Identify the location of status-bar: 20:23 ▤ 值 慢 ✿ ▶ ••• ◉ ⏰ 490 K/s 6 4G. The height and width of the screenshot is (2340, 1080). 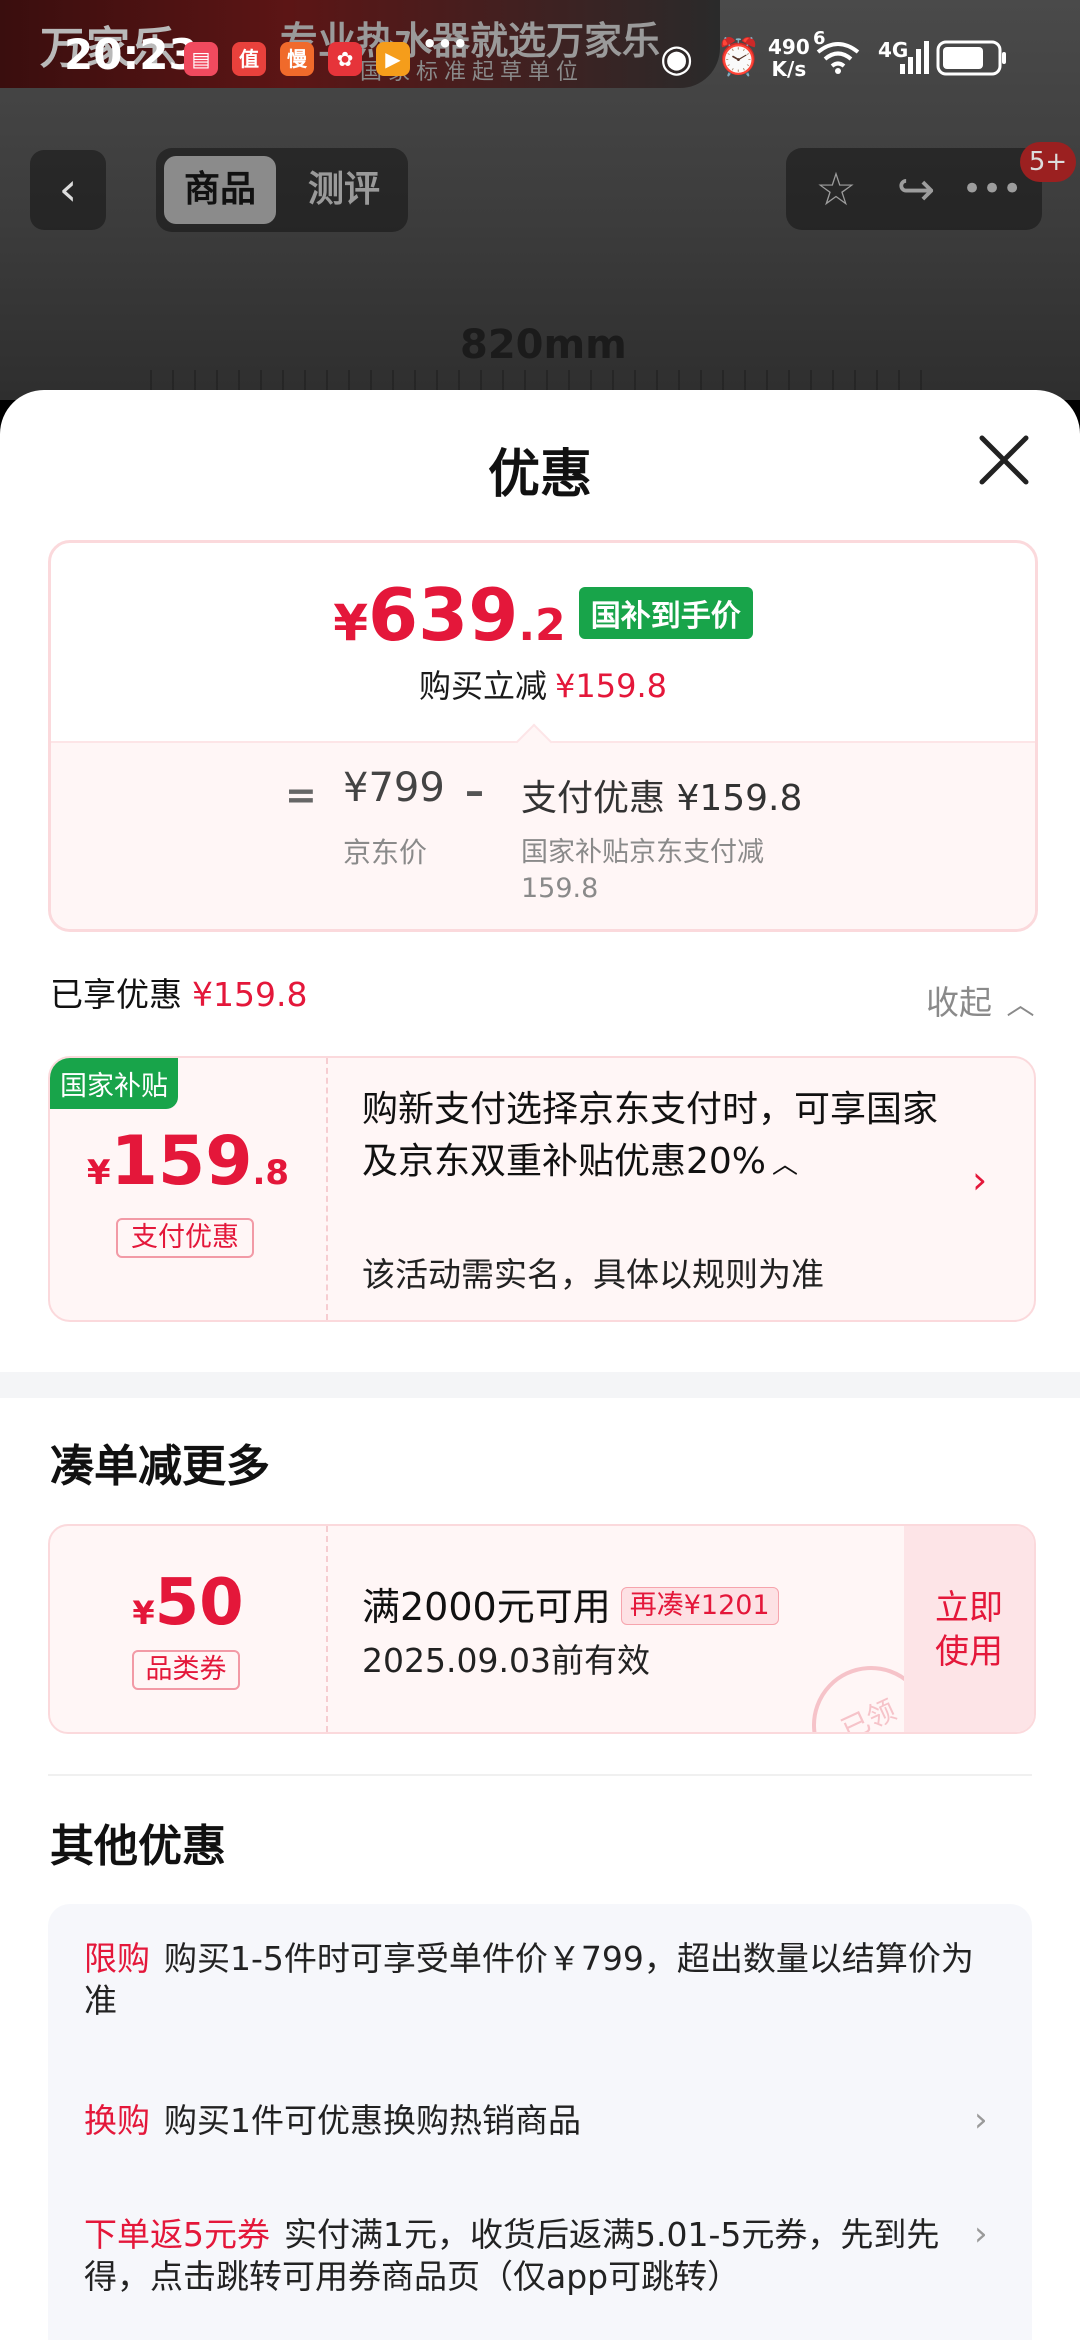
(540, 60).